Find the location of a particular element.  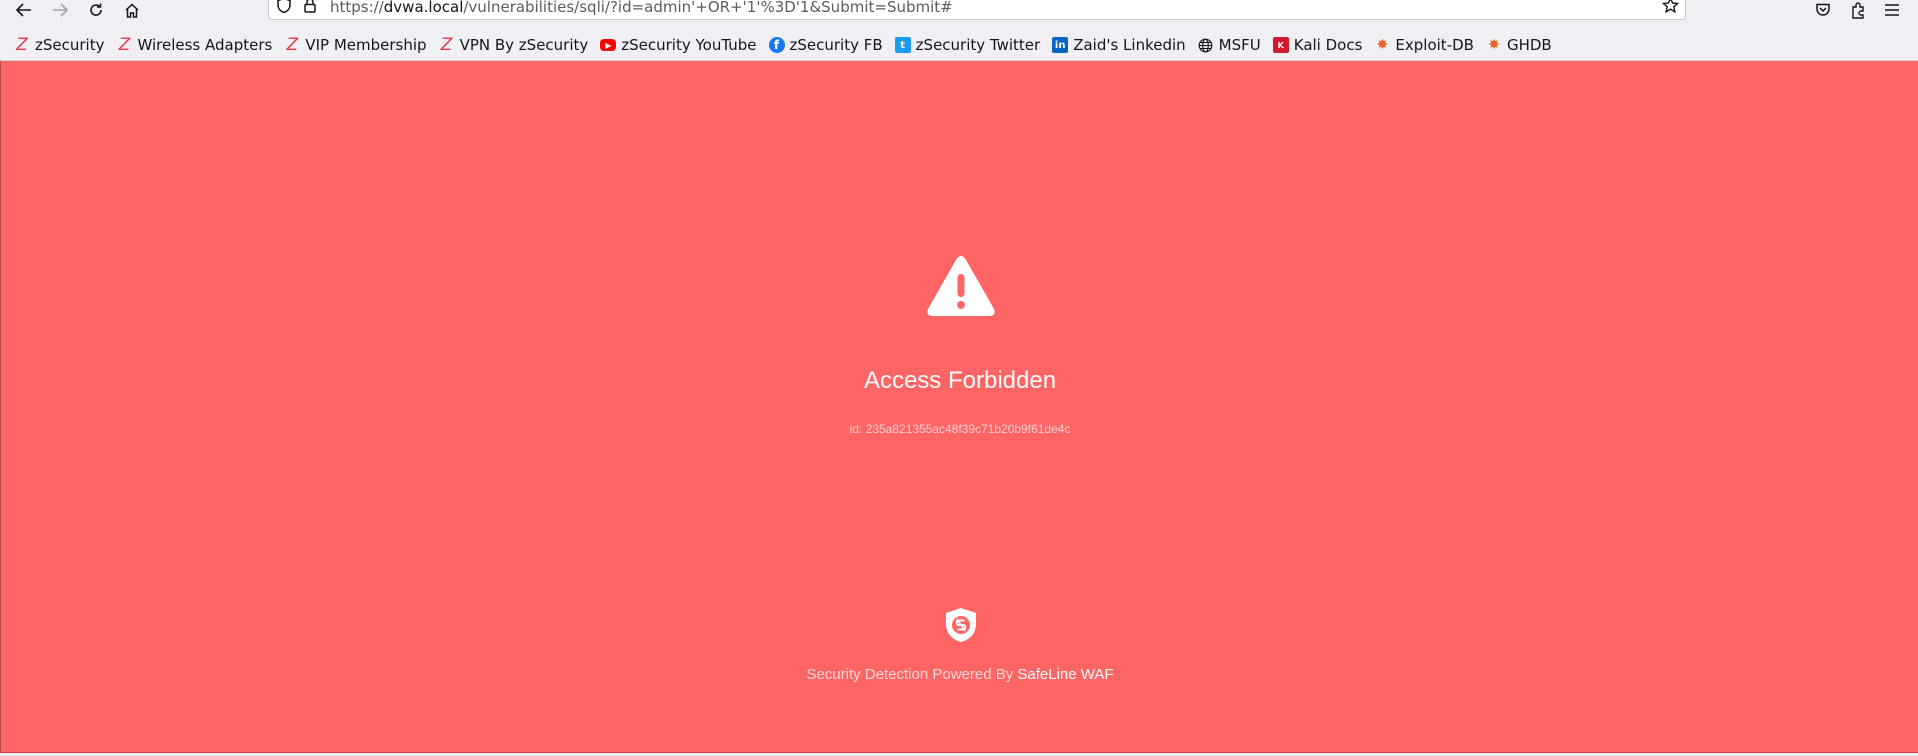

bookmark-label: zSecurity FB is located at coordinates (836, 45).